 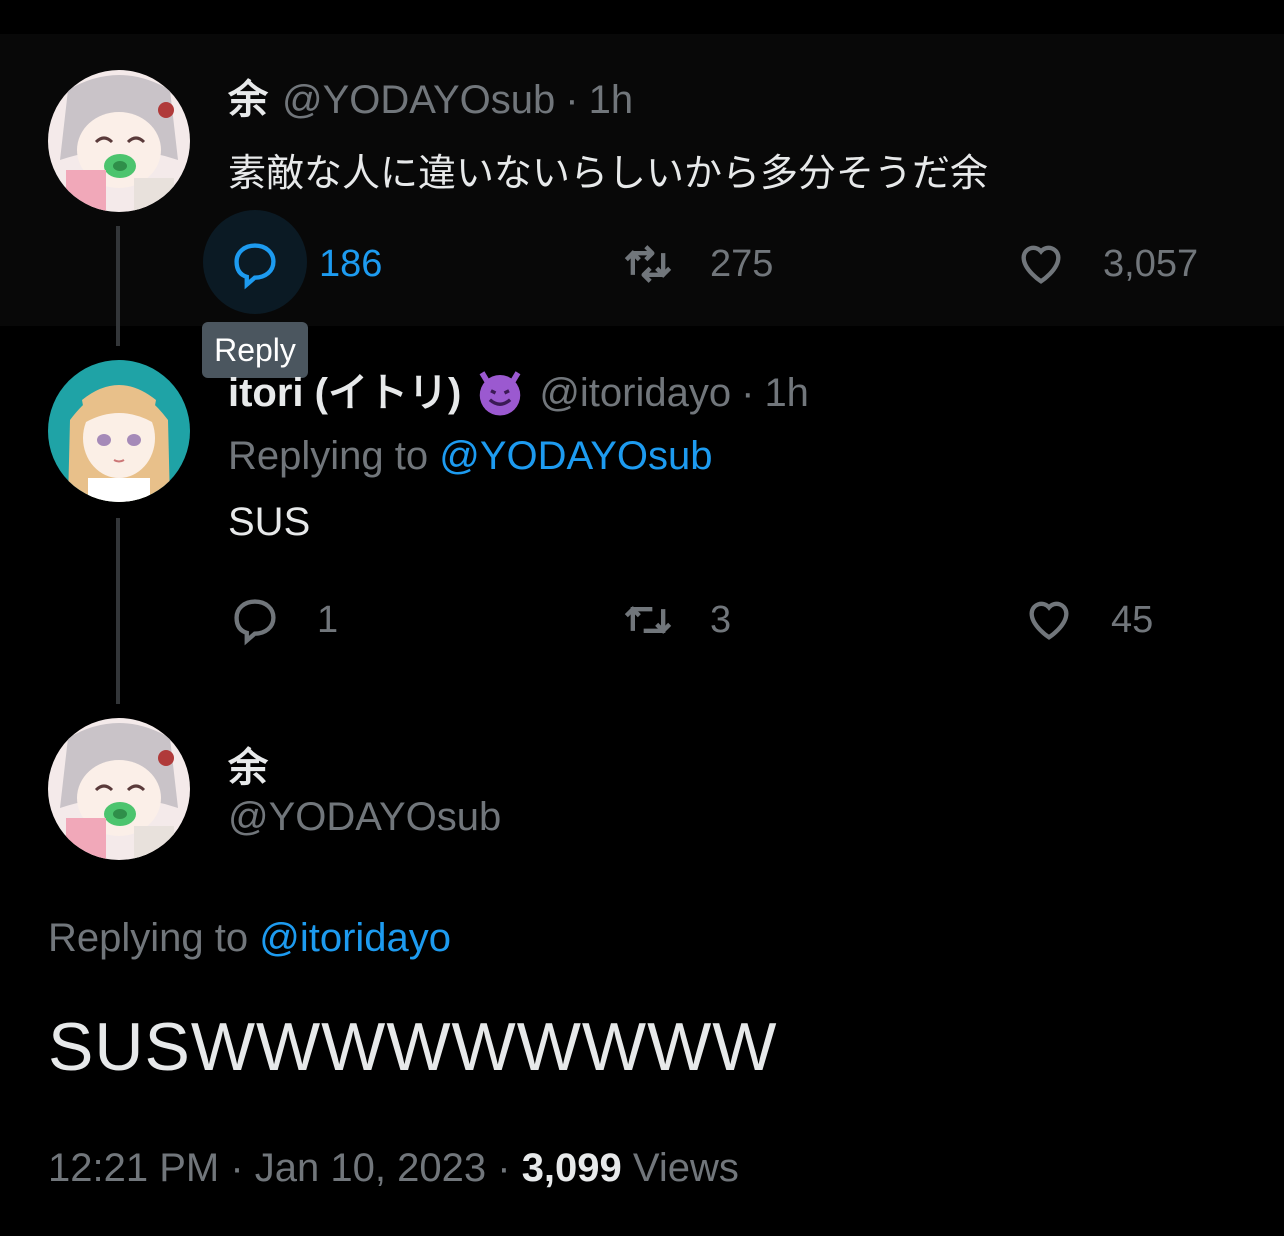 I want to click on avatar-itori, so click(x=119, y=431).